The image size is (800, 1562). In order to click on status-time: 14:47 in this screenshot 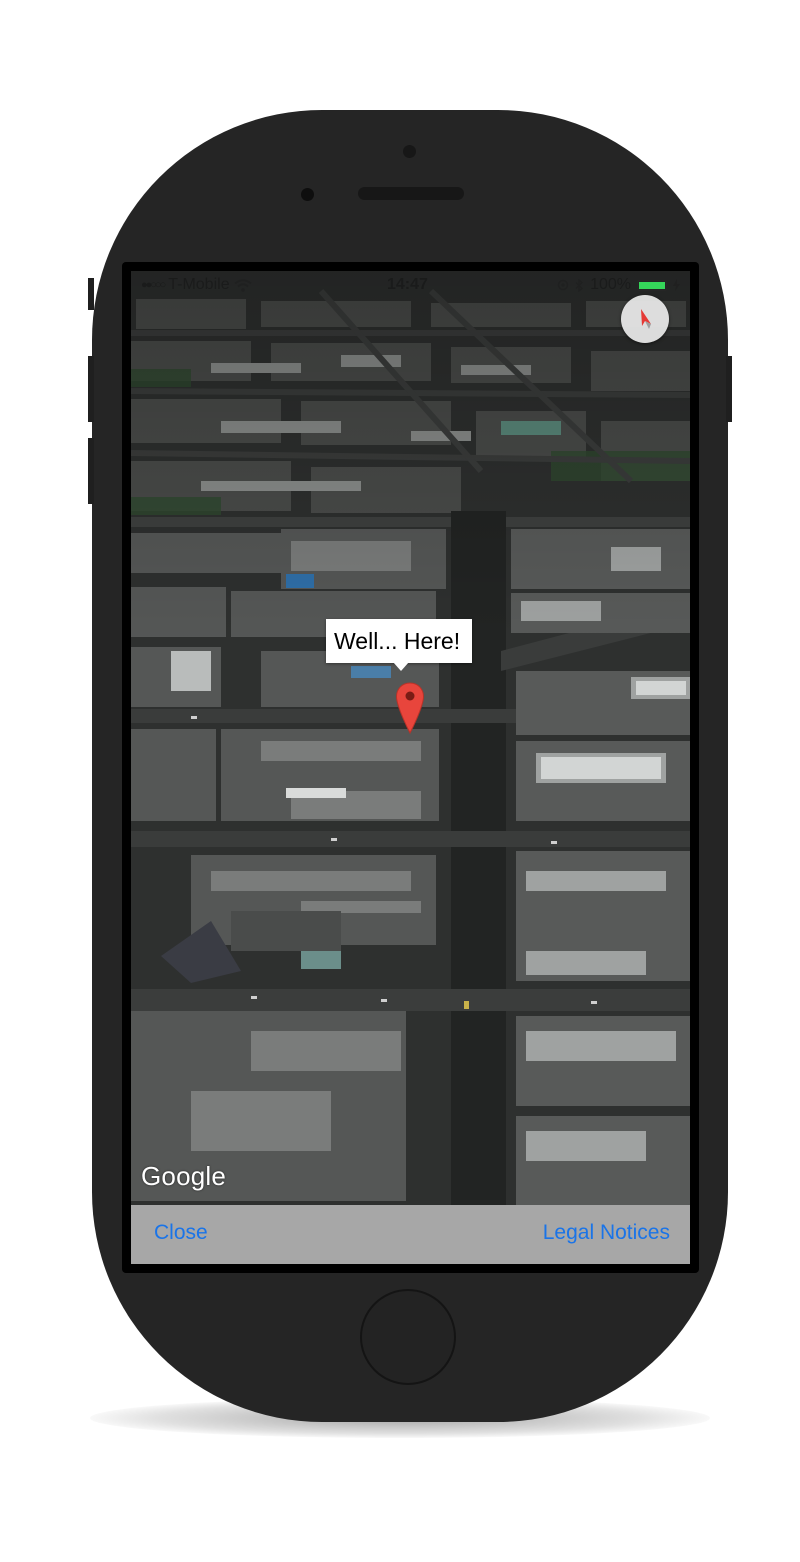, I will do `click(407, 284)`.